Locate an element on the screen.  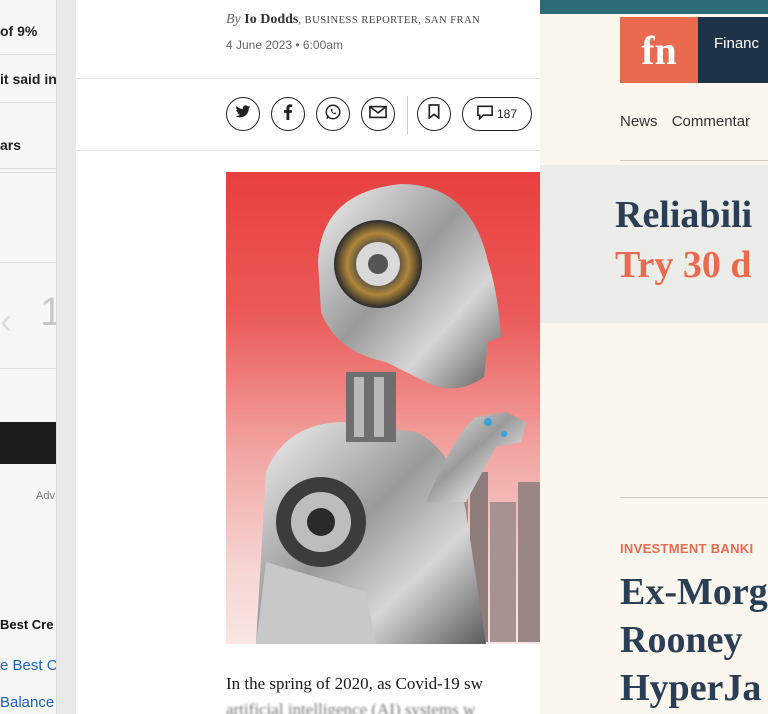
left-stat: 1 is located at coordinates (48, 312).